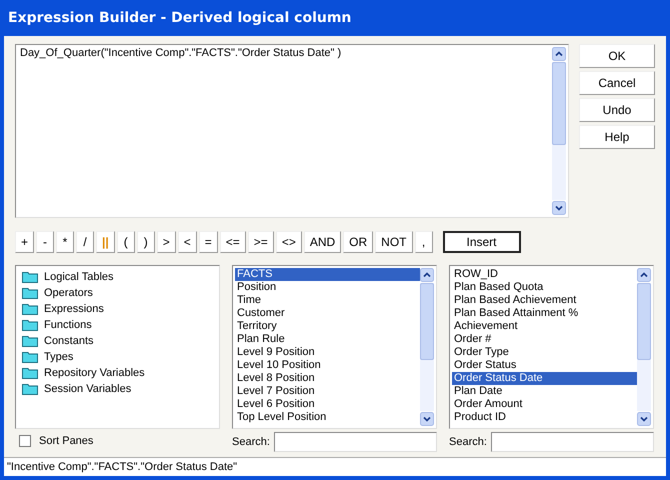  What do you see at coordinates (68, 325) in the screenshot?
I see `category-item: Functions` at bounding box center [68, 325].